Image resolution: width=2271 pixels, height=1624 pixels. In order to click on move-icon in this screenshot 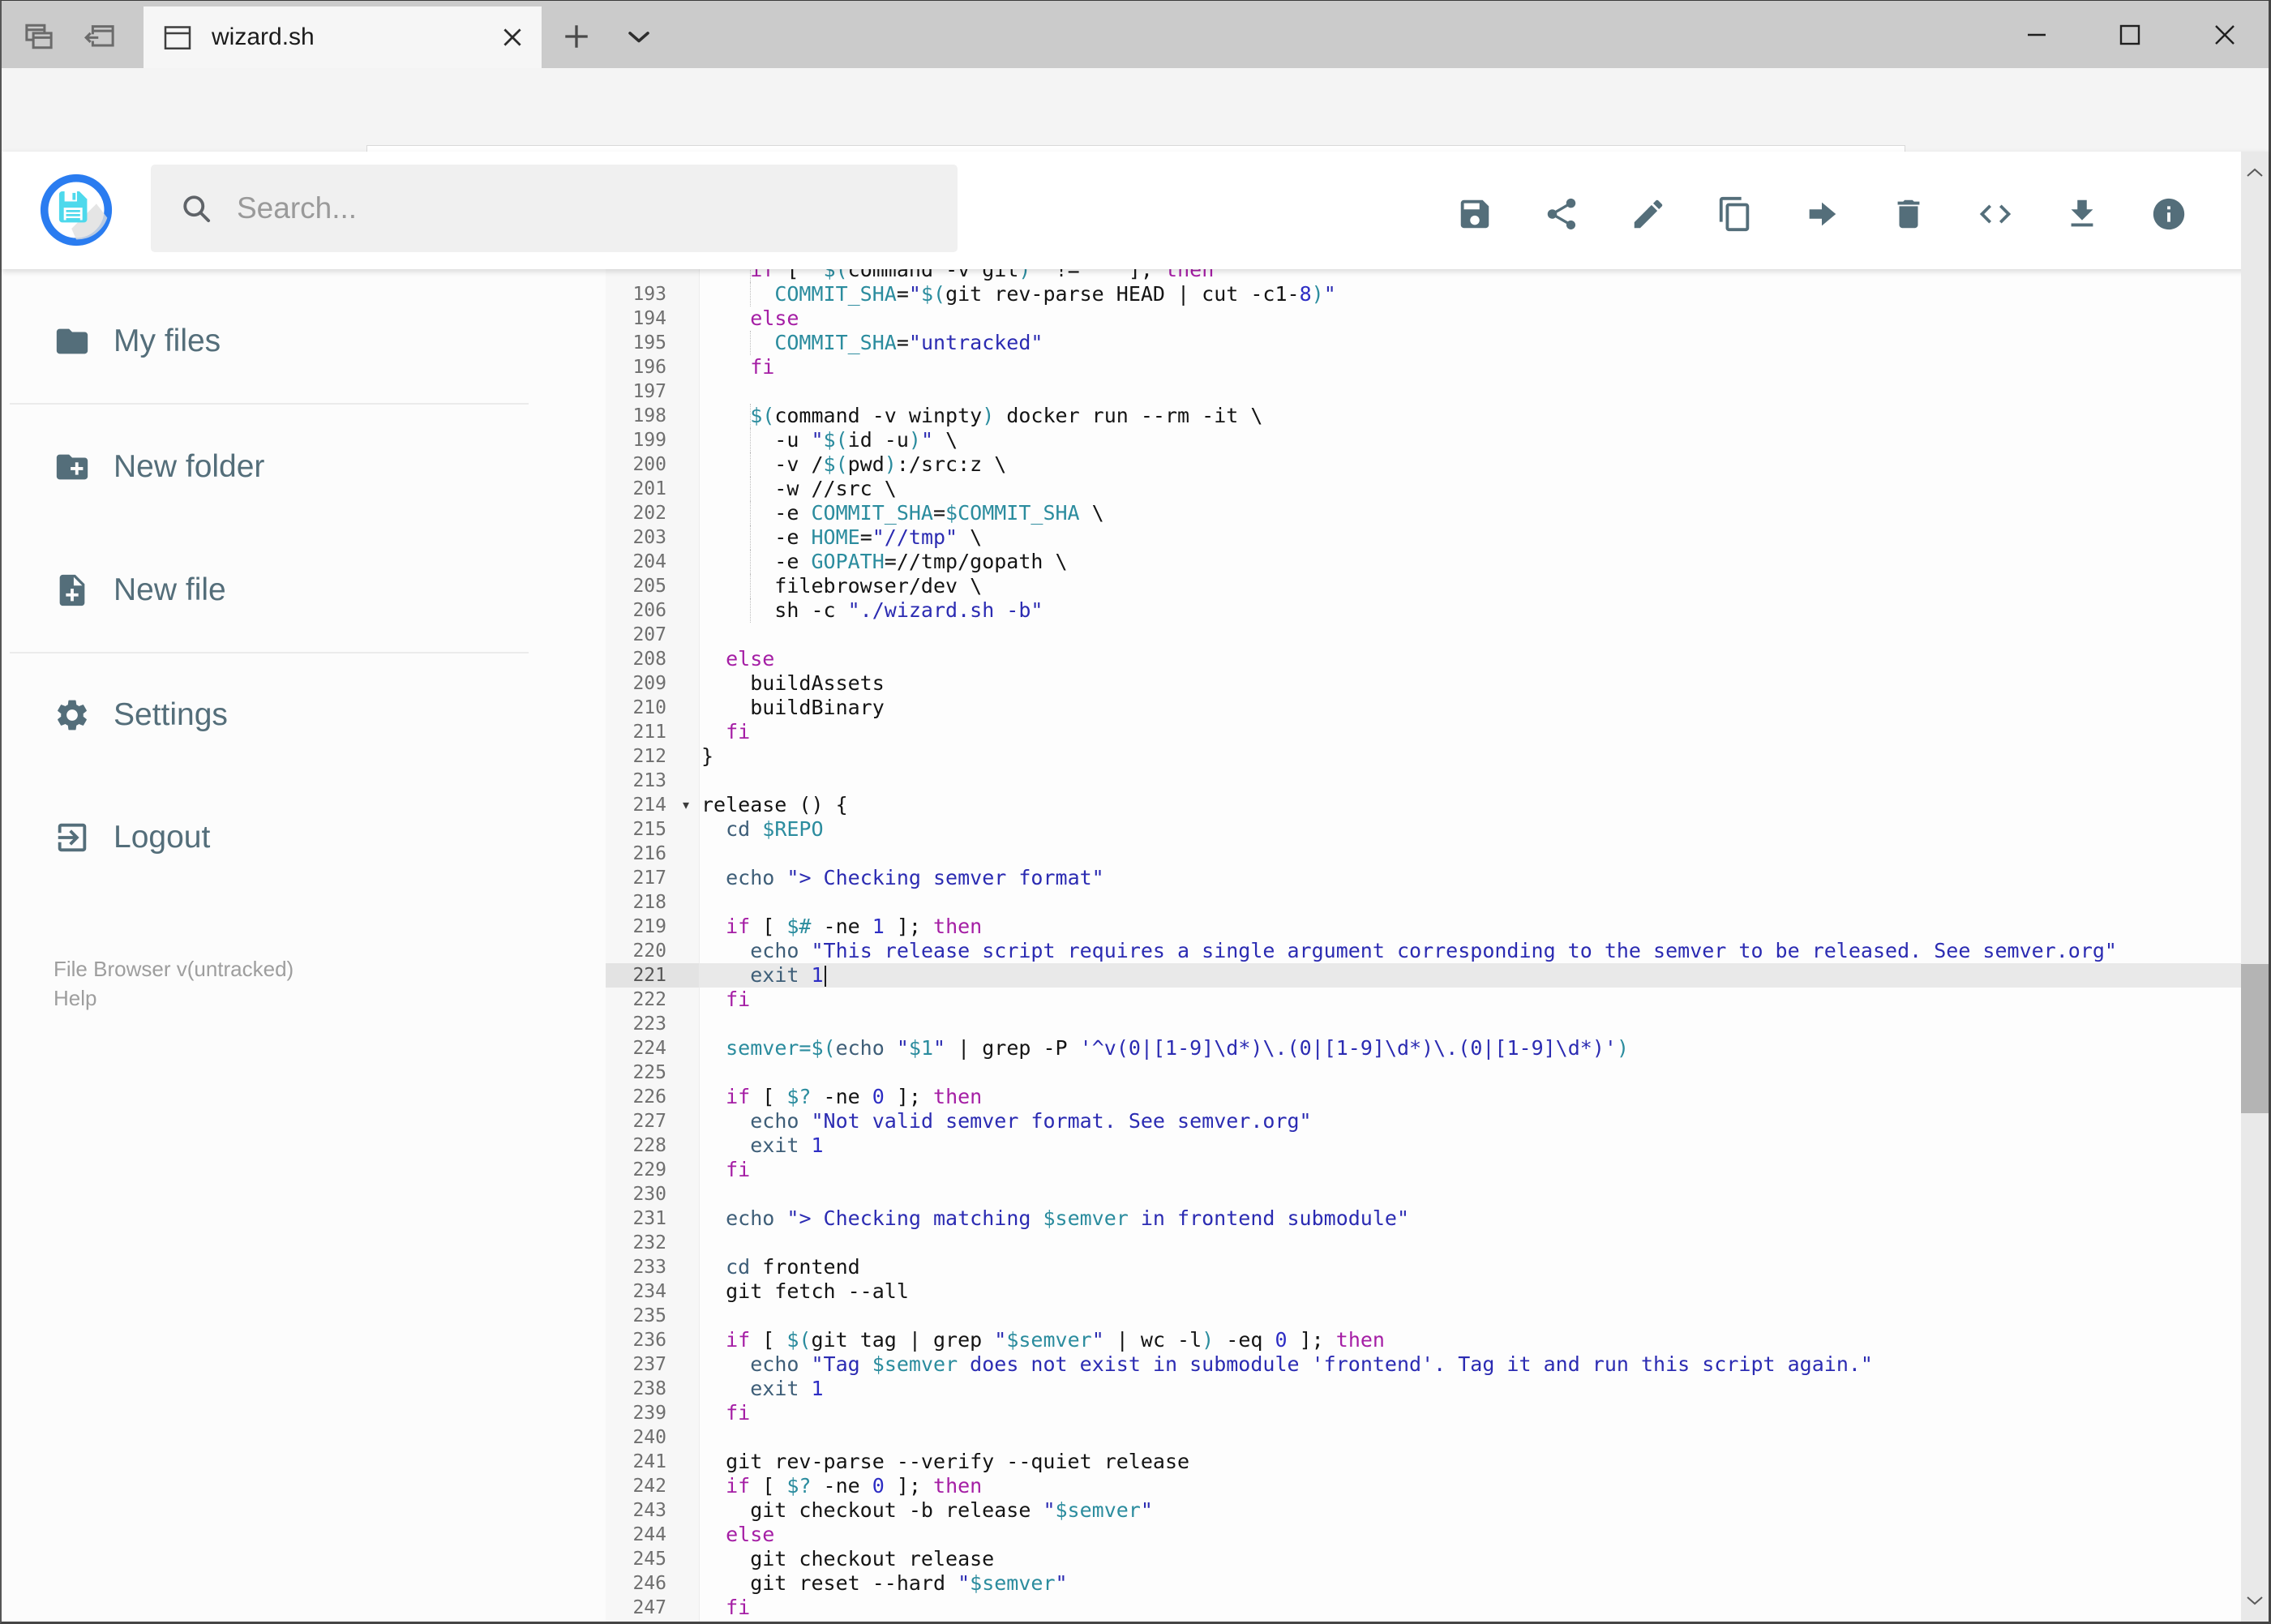, I will do `click(1822, 214)`.